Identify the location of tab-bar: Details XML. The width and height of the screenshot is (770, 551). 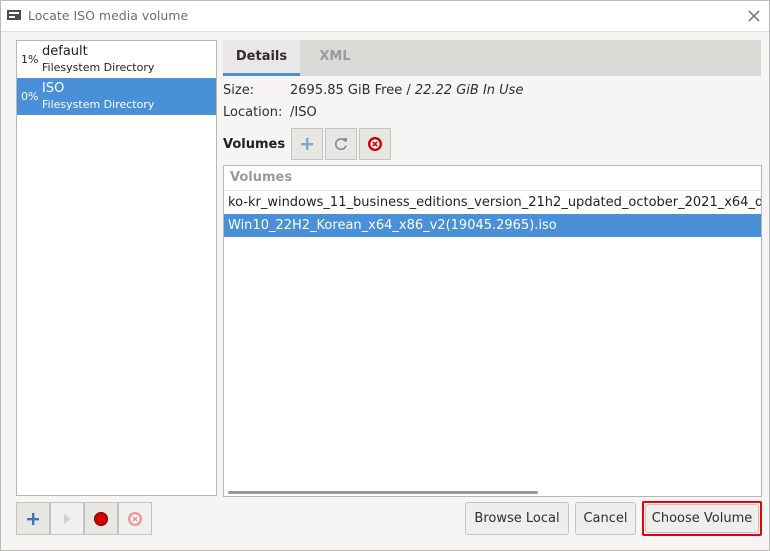
(492, 58).